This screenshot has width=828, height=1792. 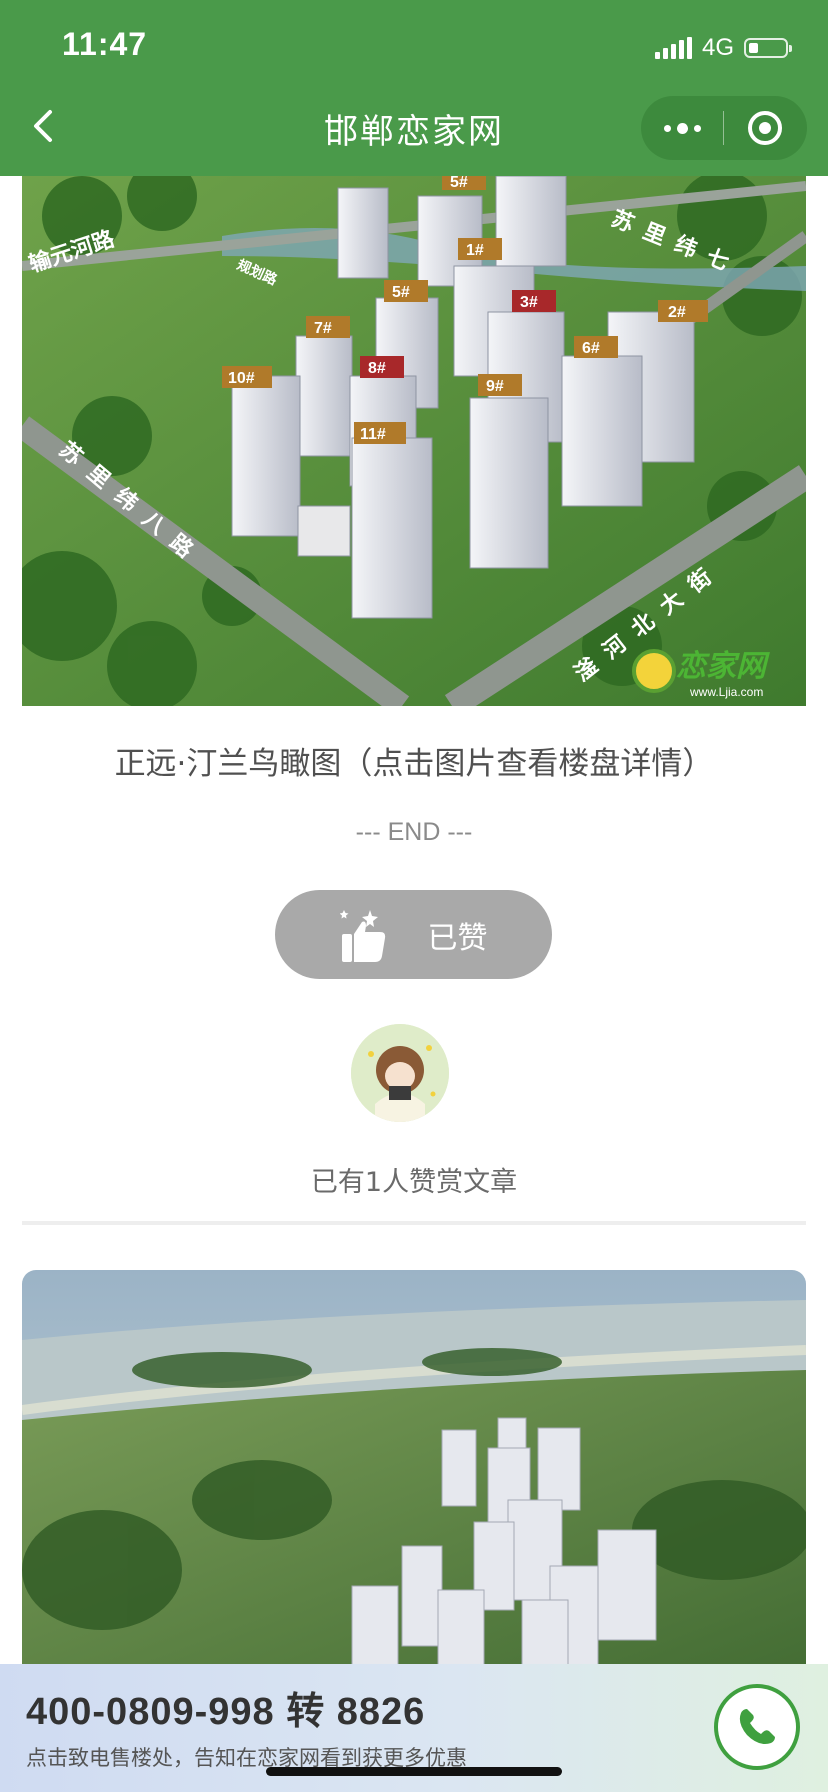 I want to click on building-label: 6#, so click(x=591, y=348).